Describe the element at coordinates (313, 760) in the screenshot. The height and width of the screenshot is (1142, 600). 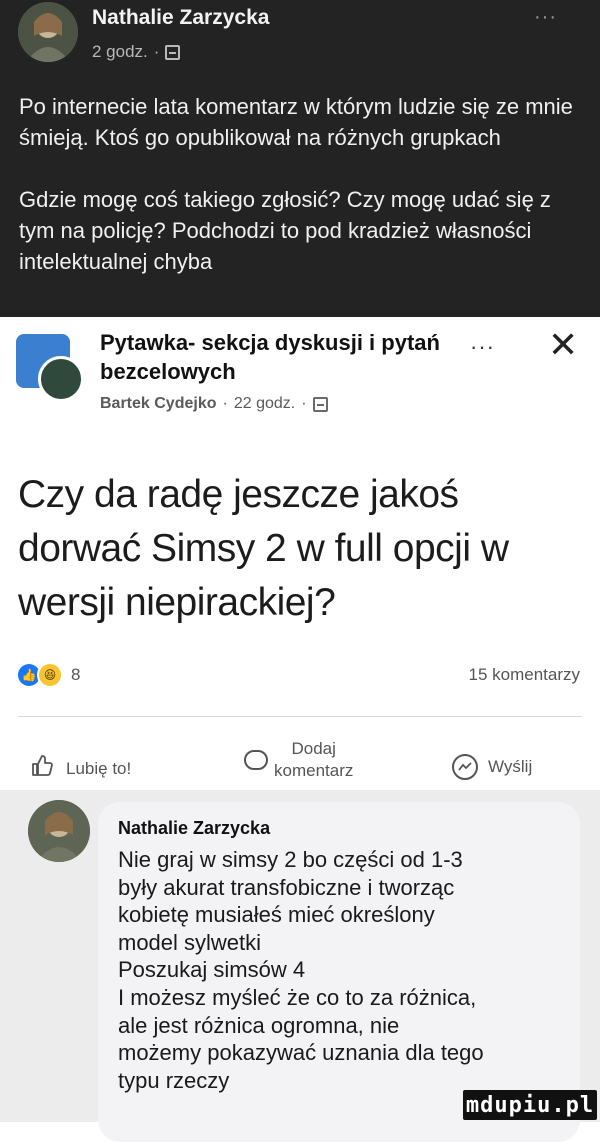
I see `comment-label: Dodaj komentarz` at that location.